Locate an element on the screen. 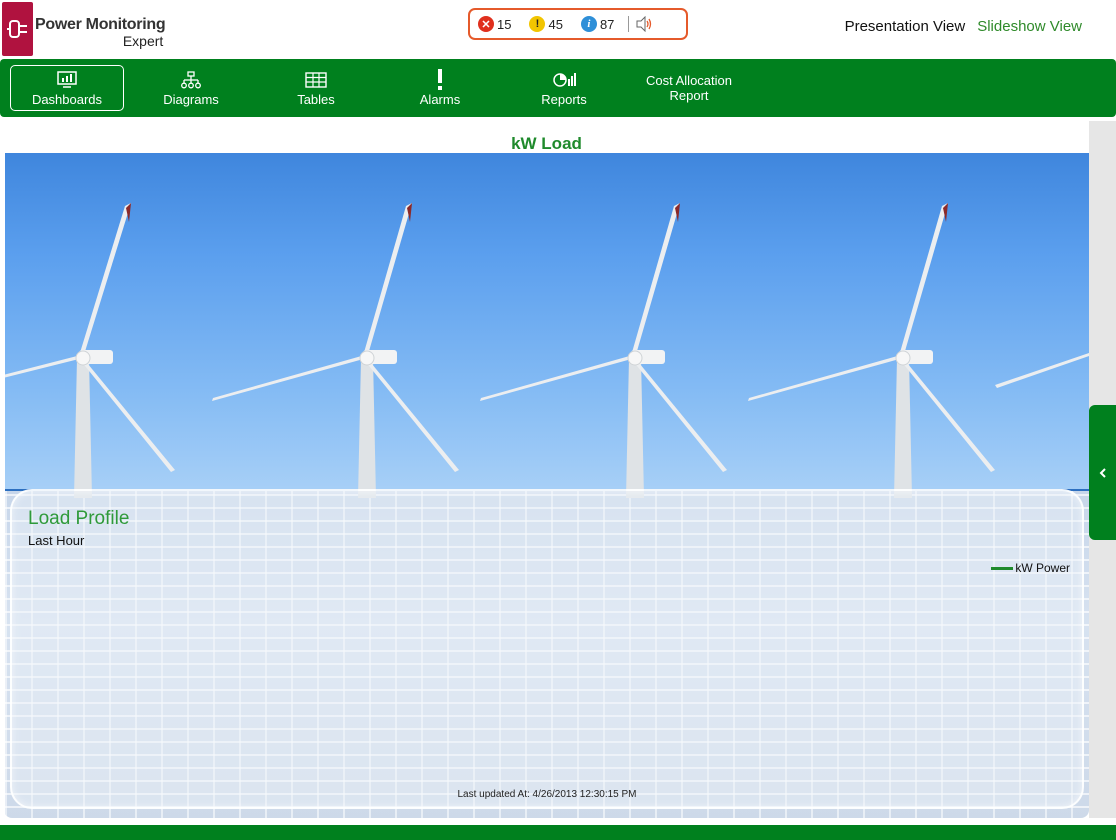  nav-reports: Reports is located at coordinates (564, 88).